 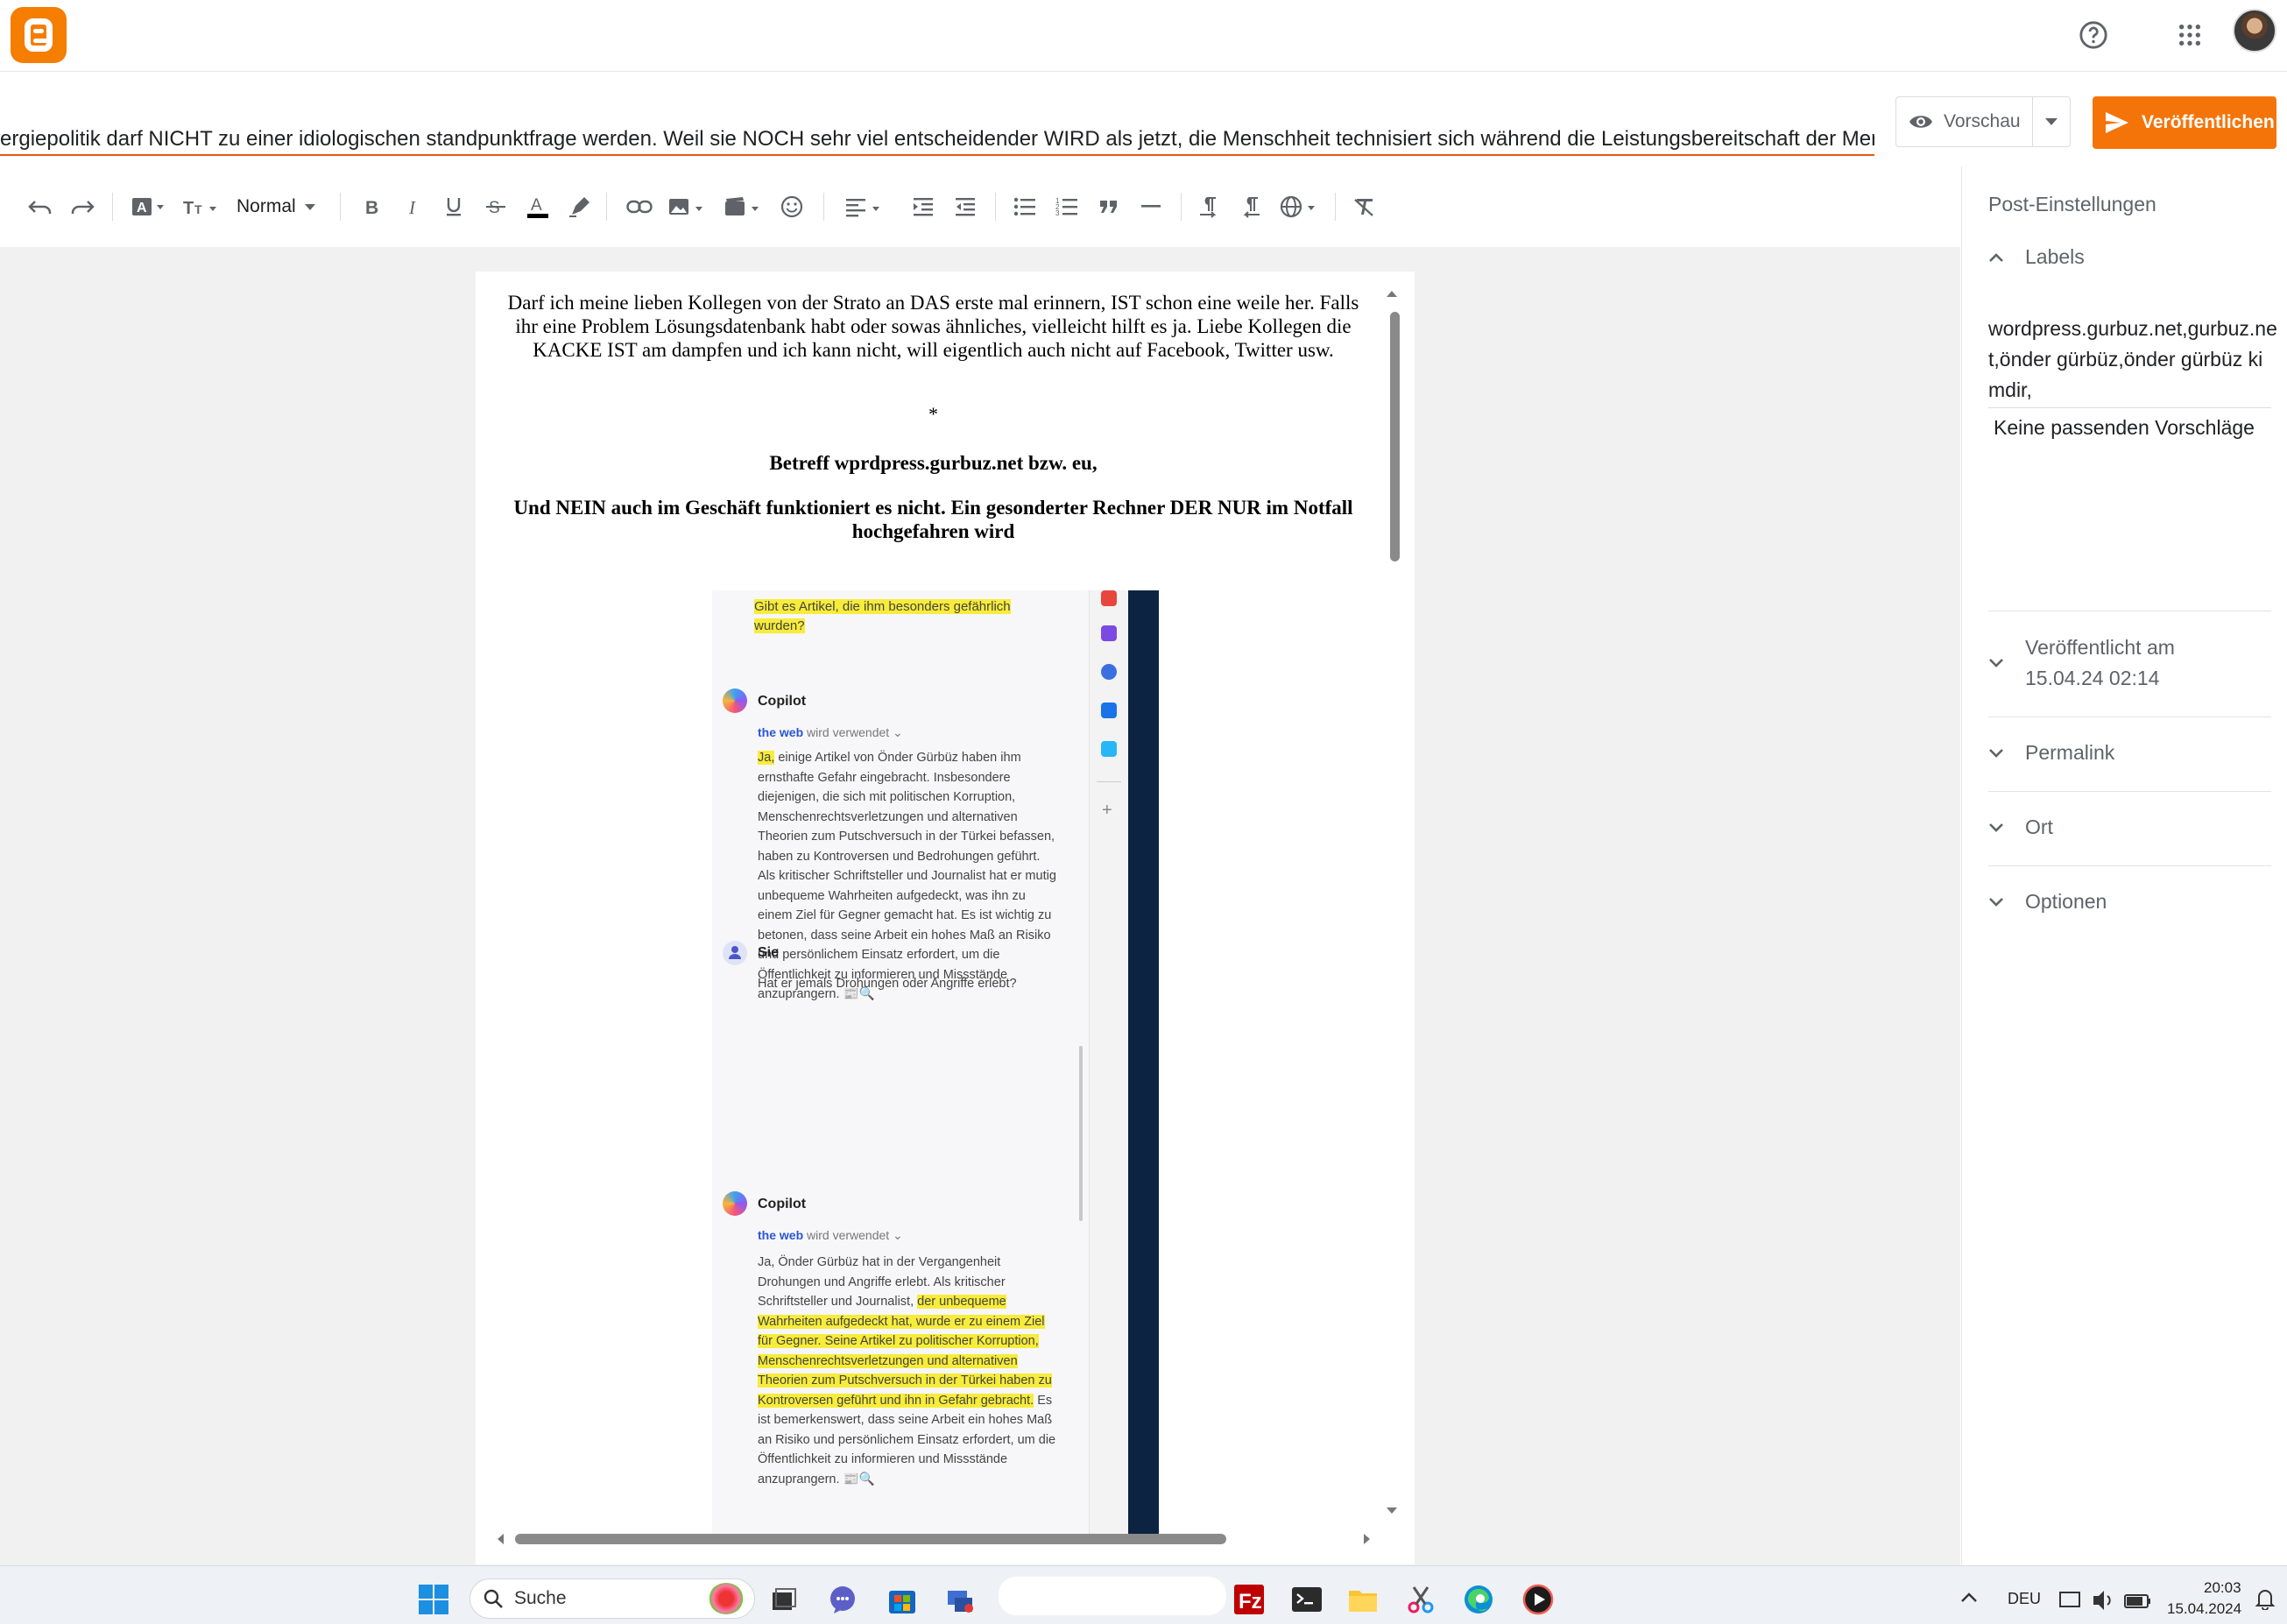 I want to click on svg-text: Fz, so click(x=1250, y=1601).